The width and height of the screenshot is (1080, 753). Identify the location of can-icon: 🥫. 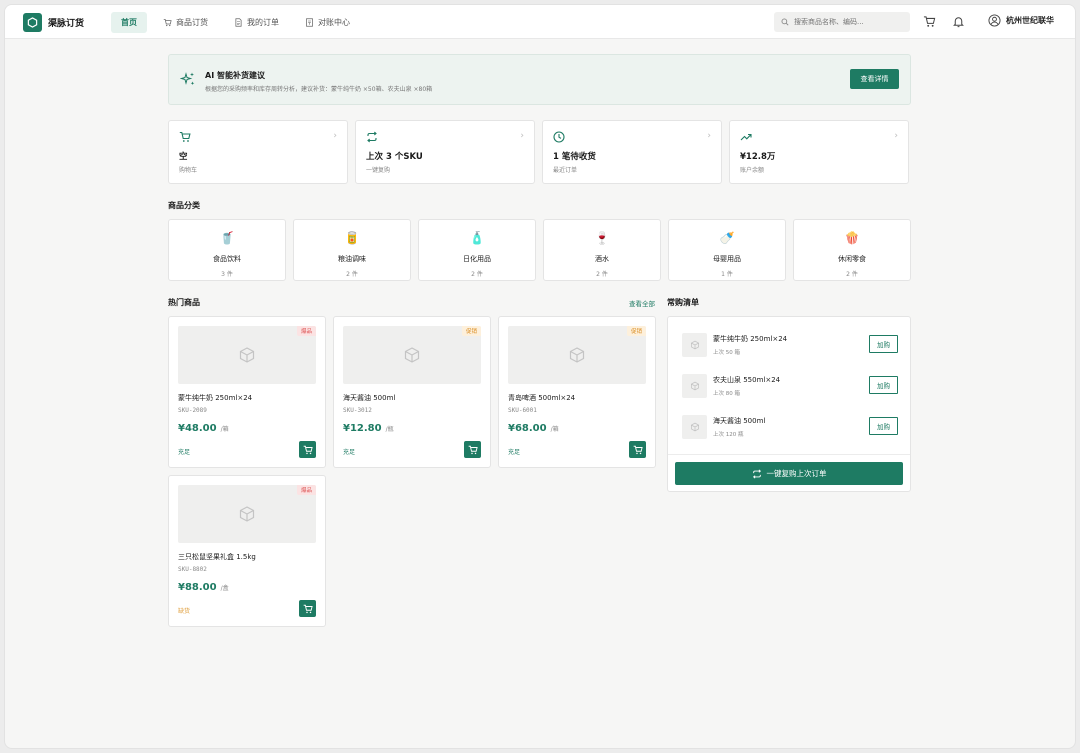
(352, 238).